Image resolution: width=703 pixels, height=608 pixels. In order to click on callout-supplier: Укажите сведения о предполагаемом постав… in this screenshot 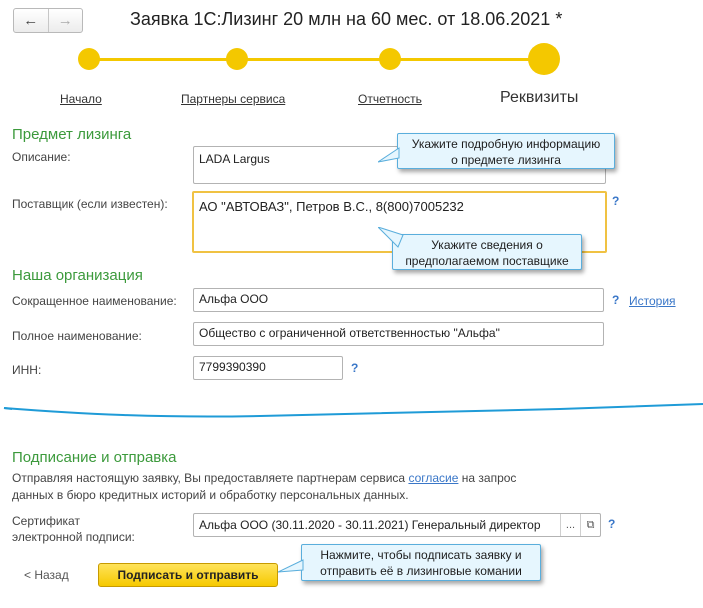, I will do `click(487, 252)`.